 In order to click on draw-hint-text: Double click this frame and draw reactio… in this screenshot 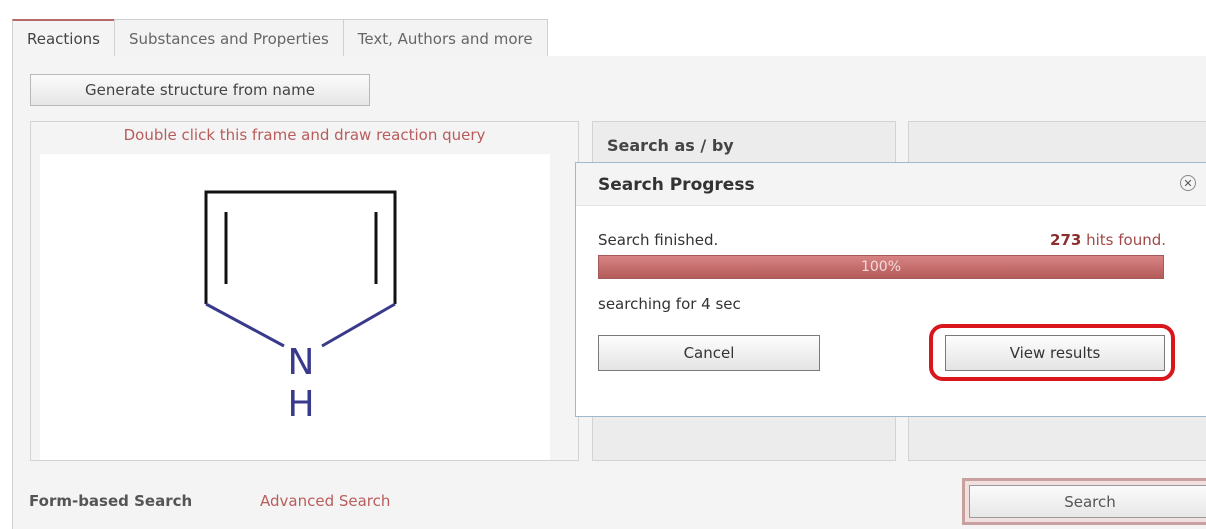, I will do `click(304, 135)`.